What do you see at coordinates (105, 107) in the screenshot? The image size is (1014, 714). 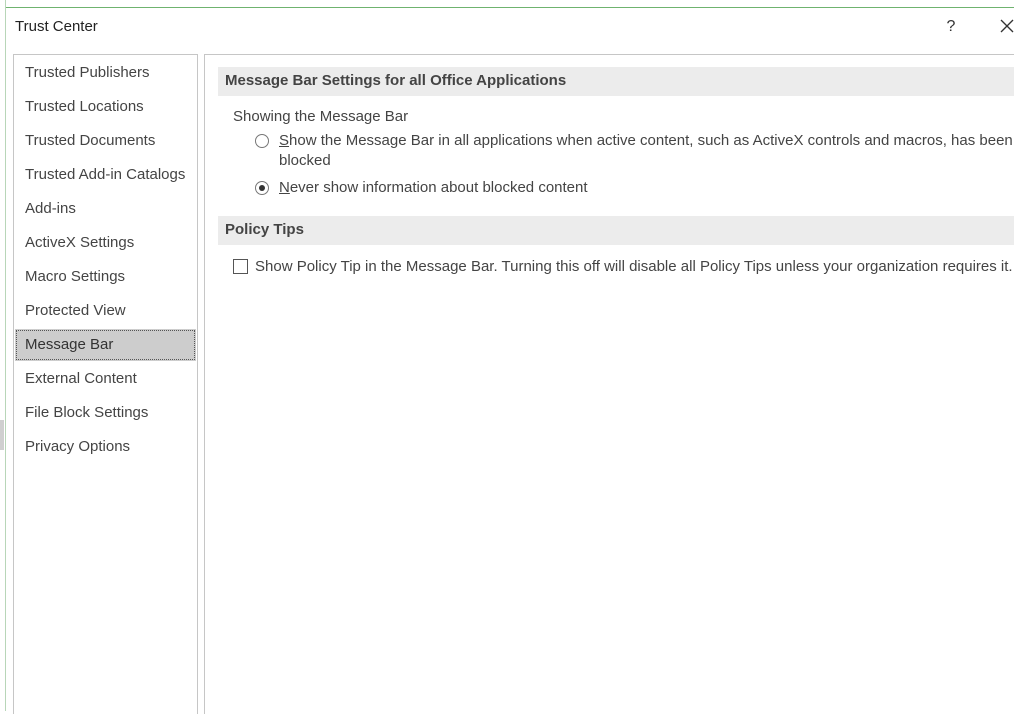 I see `sidebar-item-trusted-locations: Trusted Locations` at bounding box center [105, 107].